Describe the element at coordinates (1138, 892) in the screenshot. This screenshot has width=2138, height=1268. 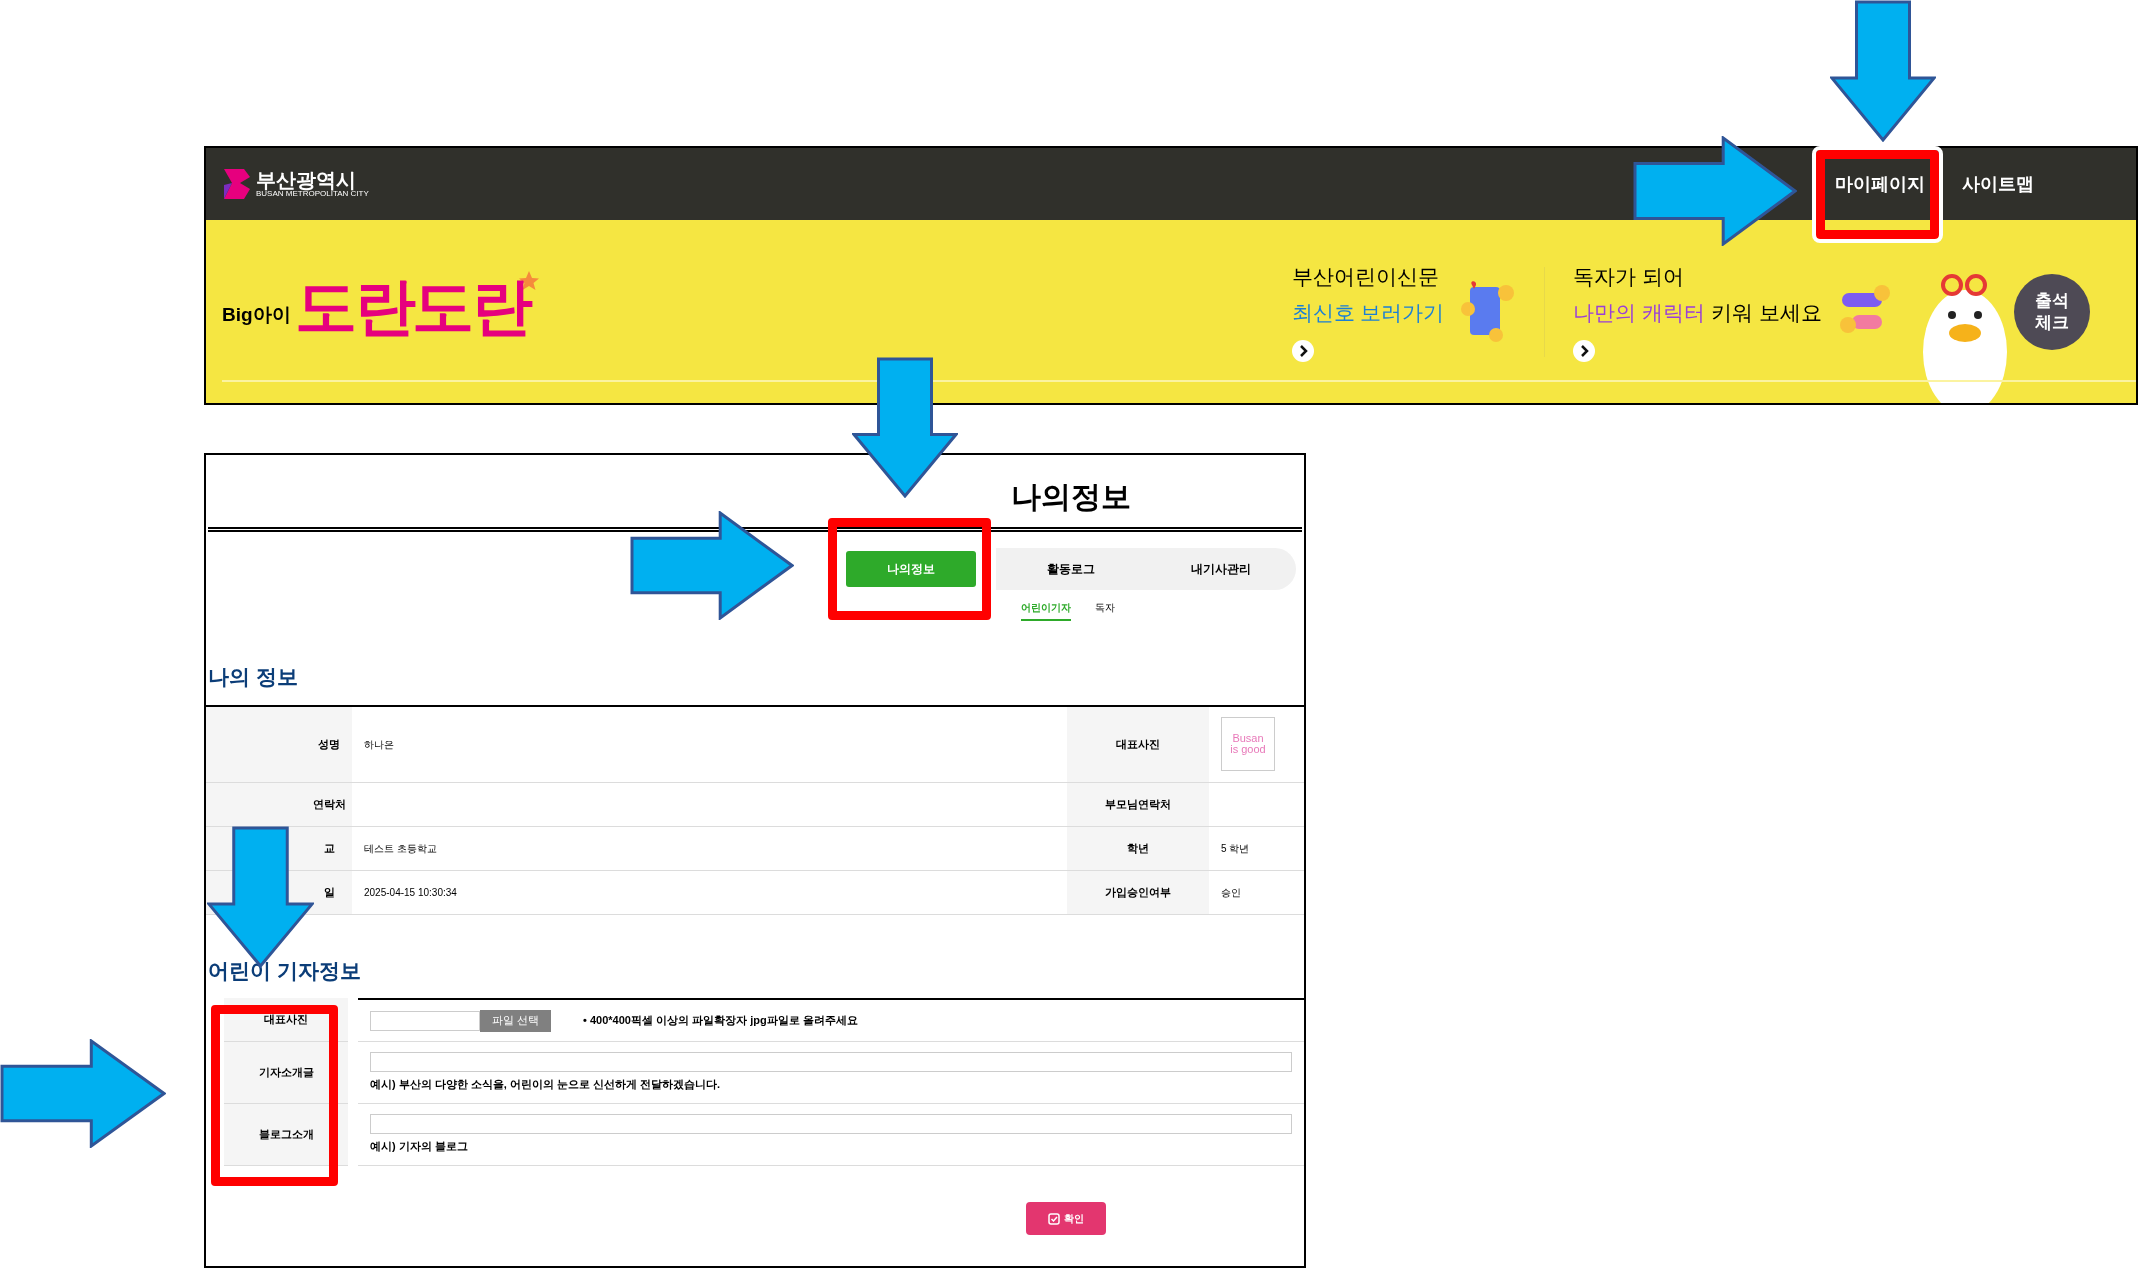
I see `field-label: 가입승인여부` at that location.